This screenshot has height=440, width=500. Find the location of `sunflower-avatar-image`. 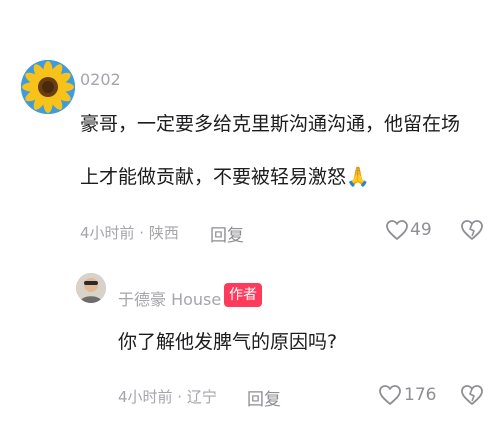

sunflower-avatar-image is located at coordinates (48, 87).